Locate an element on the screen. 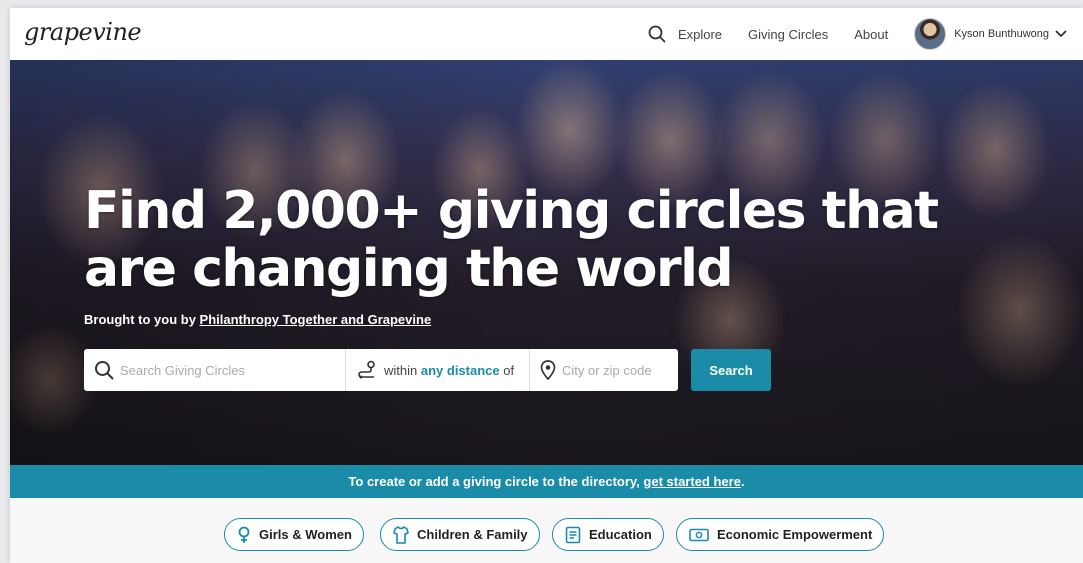 The height and width of the screenshot is (563, 1083). search-bar: within any distance of is located at coordinates (381, 370).